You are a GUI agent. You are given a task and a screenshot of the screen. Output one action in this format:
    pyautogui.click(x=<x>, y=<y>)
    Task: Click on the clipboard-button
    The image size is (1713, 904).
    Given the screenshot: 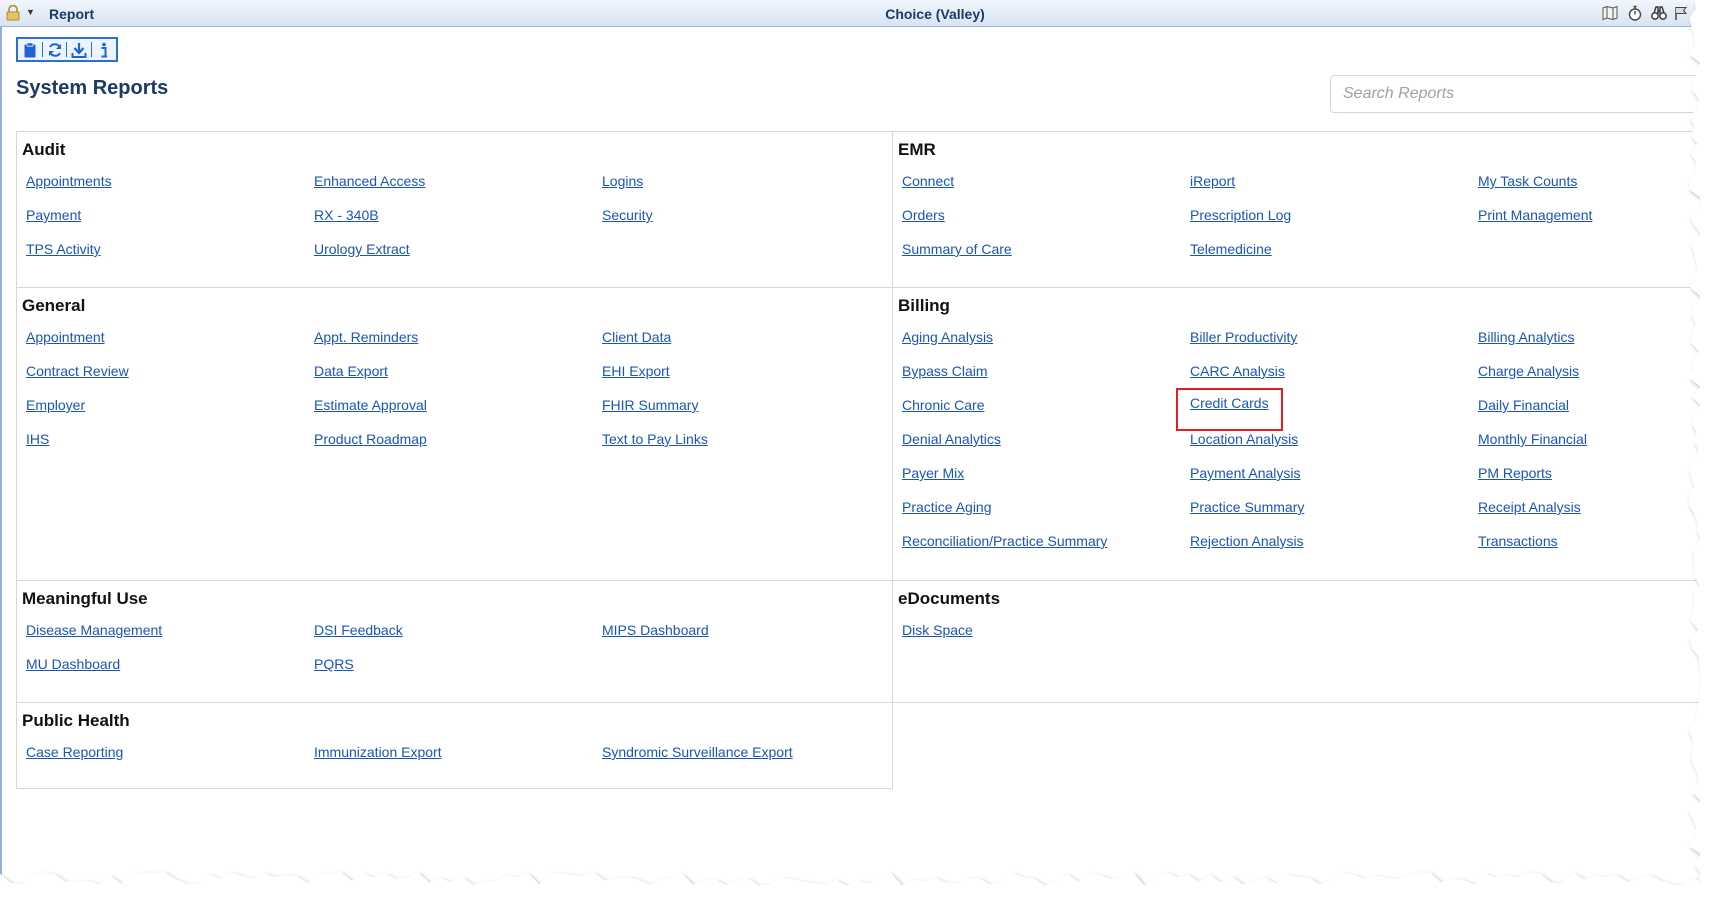 What is the action you would take?
    pyautogui.click(x=30, y=50)
    